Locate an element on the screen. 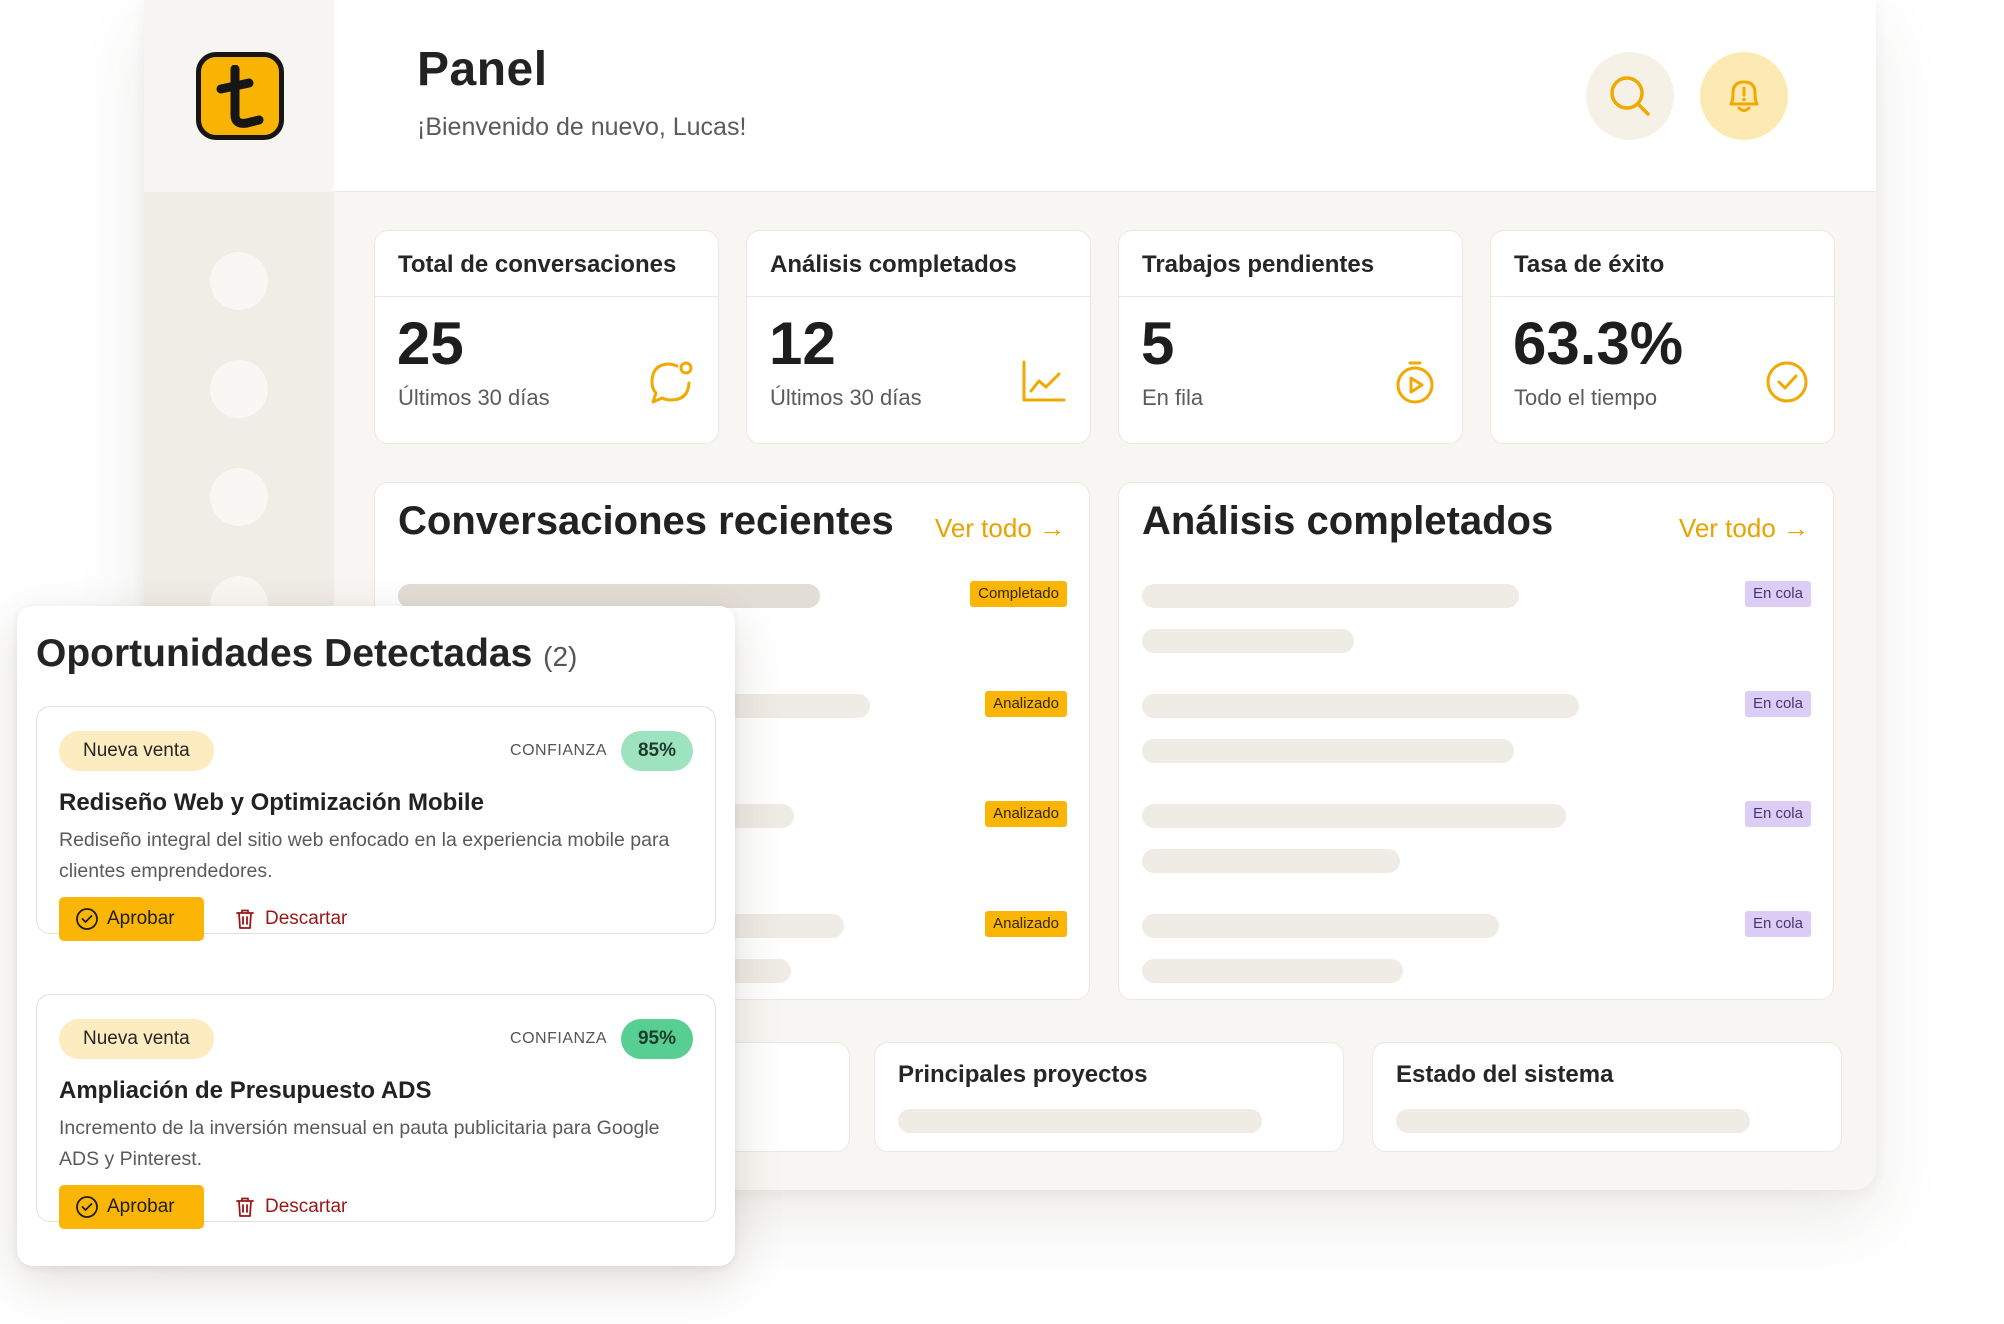 This screenshot has width=2004, height=1324. notifications-button is located at coordinates (1744, 96).